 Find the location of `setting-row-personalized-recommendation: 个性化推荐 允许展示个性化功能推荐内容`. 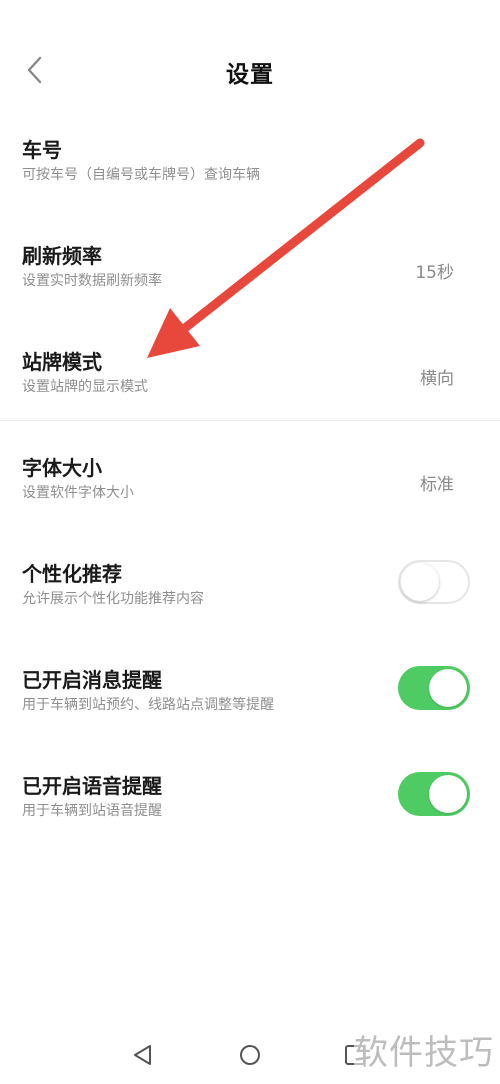

setting-row-personalized-recommendation: 个性化推荐 允许展示个性化功能推荐内容 is located at coordinates (250, 611).